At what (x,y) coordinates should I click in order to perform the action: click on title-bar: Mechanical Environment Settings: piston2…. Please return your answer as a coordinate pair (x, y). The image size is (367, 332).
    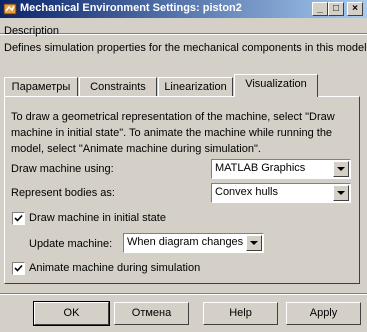
    Looking at the image, I should click on (183, 9).